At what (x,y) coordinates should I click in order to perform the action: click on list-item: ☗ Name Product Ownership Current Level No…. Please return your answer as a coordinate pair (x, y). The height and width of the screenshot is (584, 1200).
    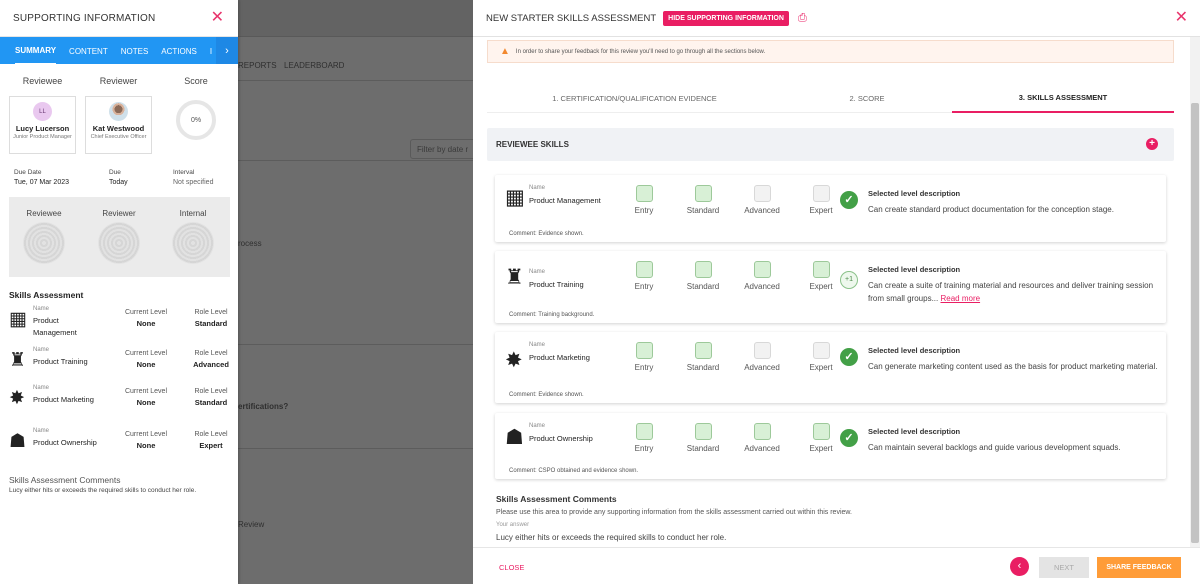
    Looking at the image, I should click on (121, 445).